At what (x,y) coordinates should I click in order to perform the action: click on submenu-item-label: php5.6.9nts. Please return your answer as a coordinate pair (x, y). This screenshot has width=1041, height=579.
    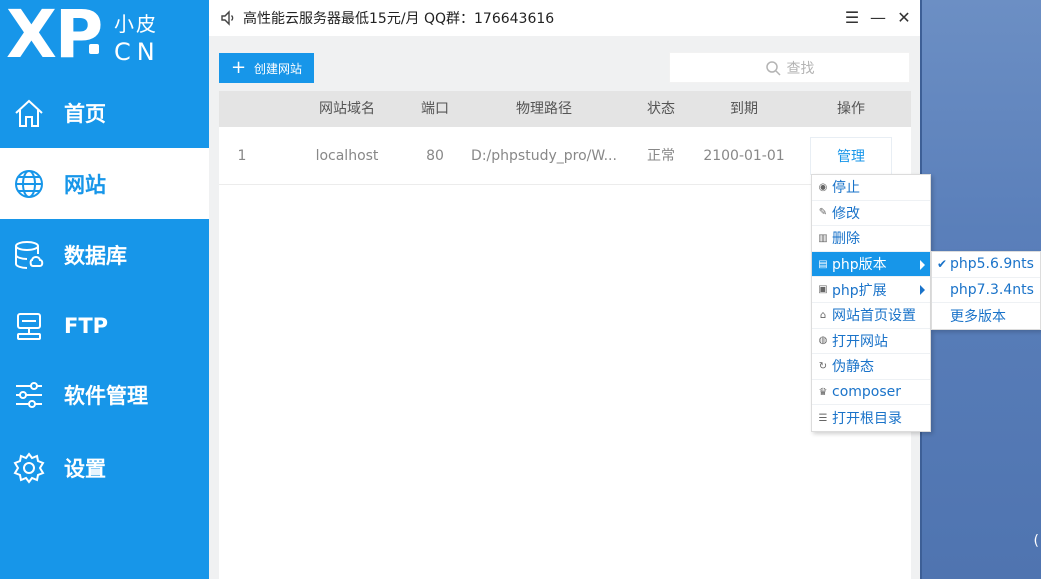
    Looking at the image, I should click on (992, 264).